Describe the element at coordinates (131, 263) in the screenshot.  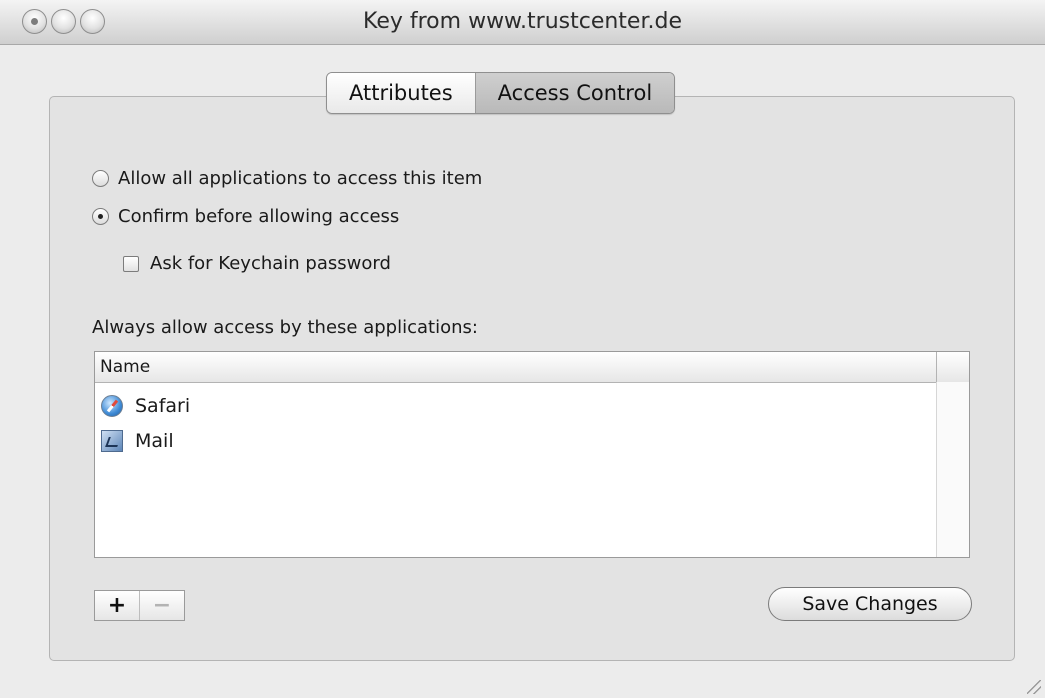
I see `ask-password-checkbox` at that location.